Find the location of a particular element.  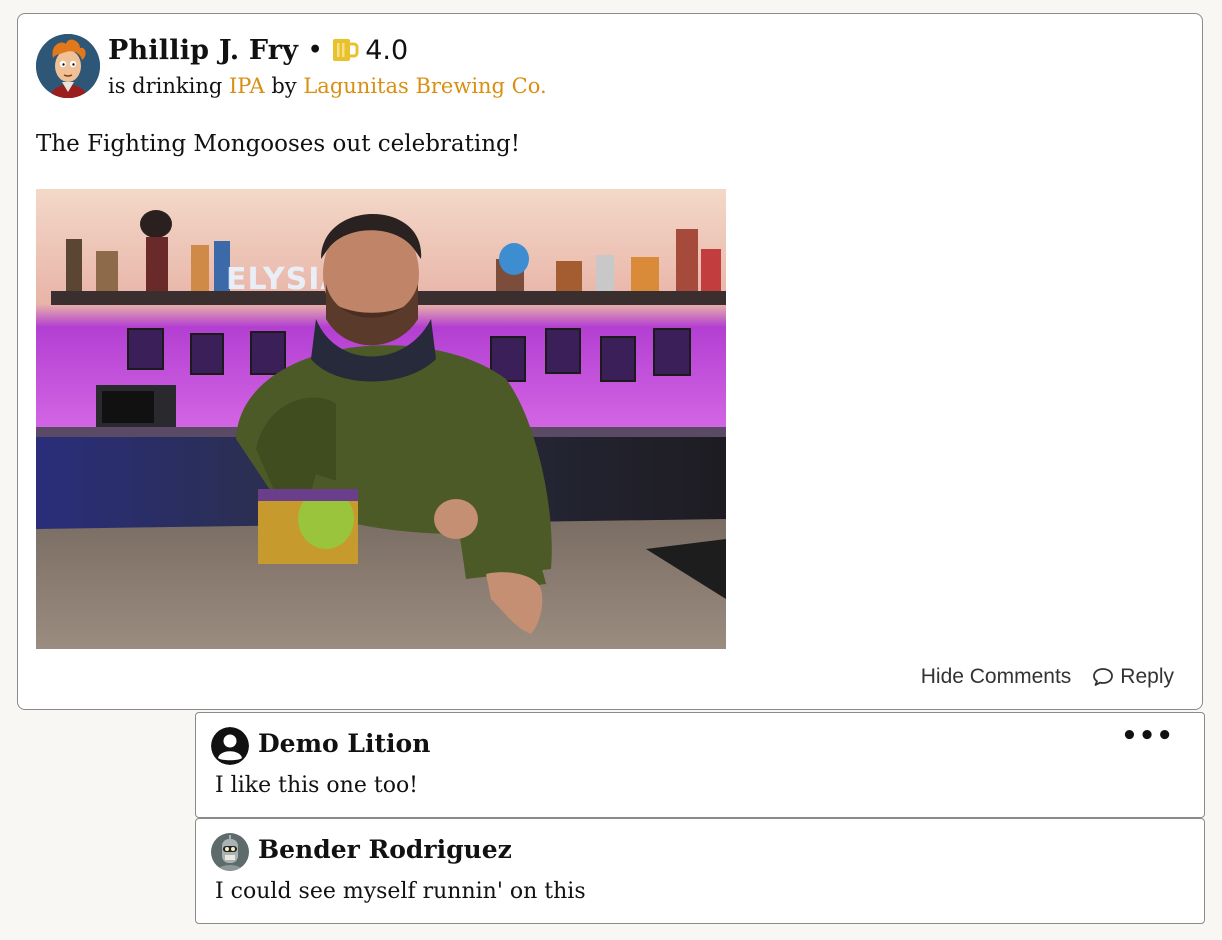

post-actions: Hide Comments Reply is located at coordinates (1047, 677).